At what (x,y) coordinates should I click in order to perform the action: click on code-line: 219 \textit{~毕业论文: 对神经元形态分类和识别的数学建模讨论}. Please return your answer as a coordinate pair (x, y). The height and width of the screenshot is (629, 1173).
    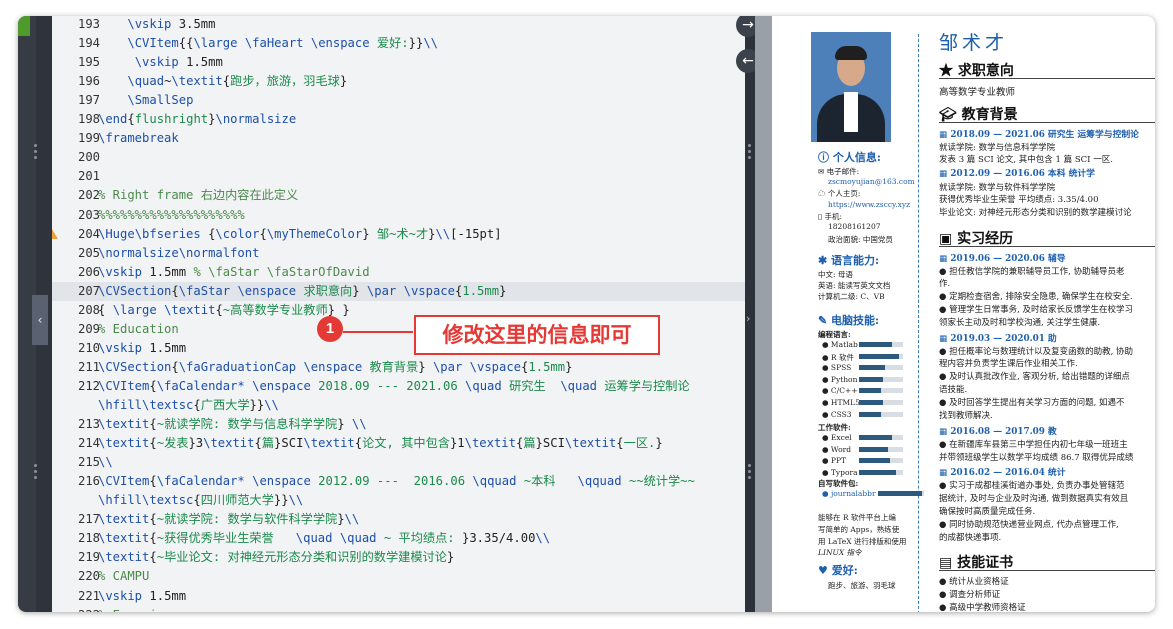
    Looking at the image, I should click on (398, 557).